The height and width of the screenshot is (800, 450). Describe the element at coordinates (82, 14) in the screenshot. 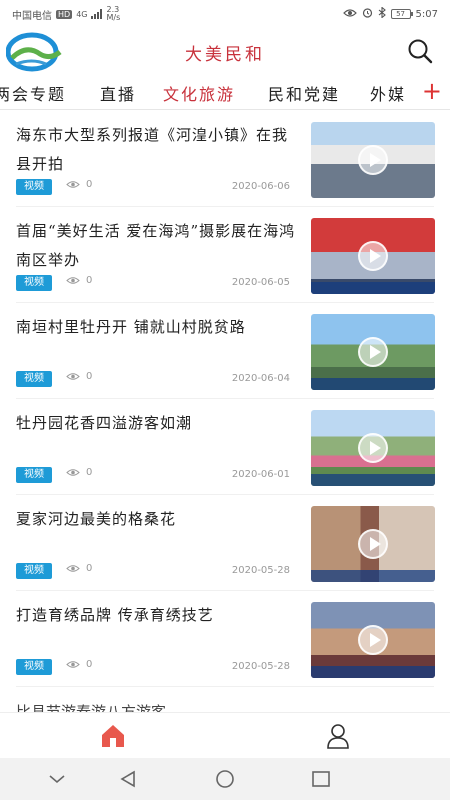

I see `network-type: 4G` at that location.